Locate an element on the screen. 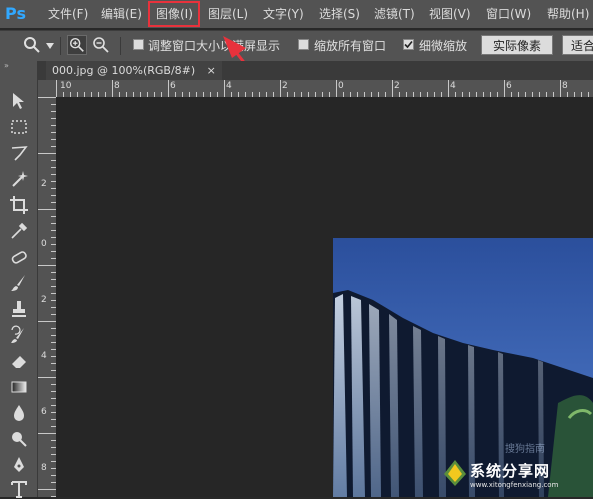 The image size is (593, 499). lasso-tool-icon is located at coordinates (19, 153).